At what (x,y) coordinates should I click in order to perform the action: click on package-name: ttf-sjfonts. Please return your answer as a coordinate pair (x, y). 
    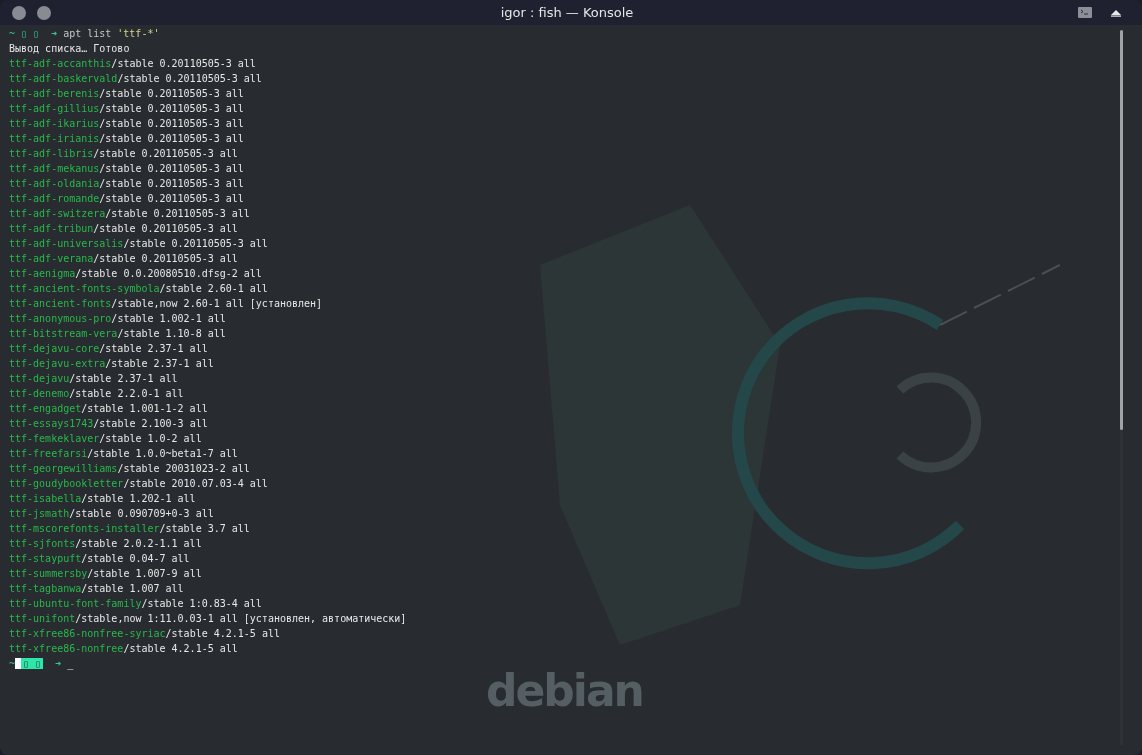
    Looking at the image, I should click on (42, 543).